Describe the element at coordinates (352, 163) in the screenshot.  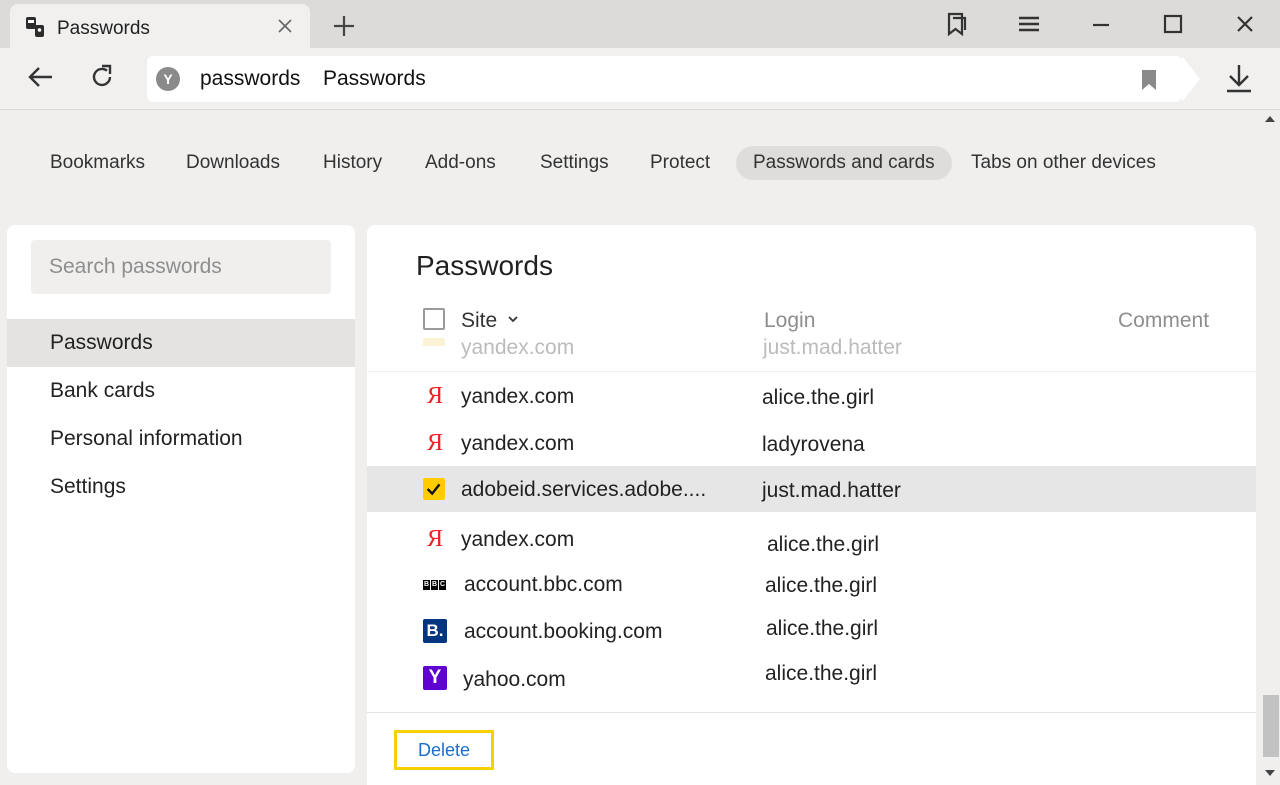
I see `nav-history: History` at that location.